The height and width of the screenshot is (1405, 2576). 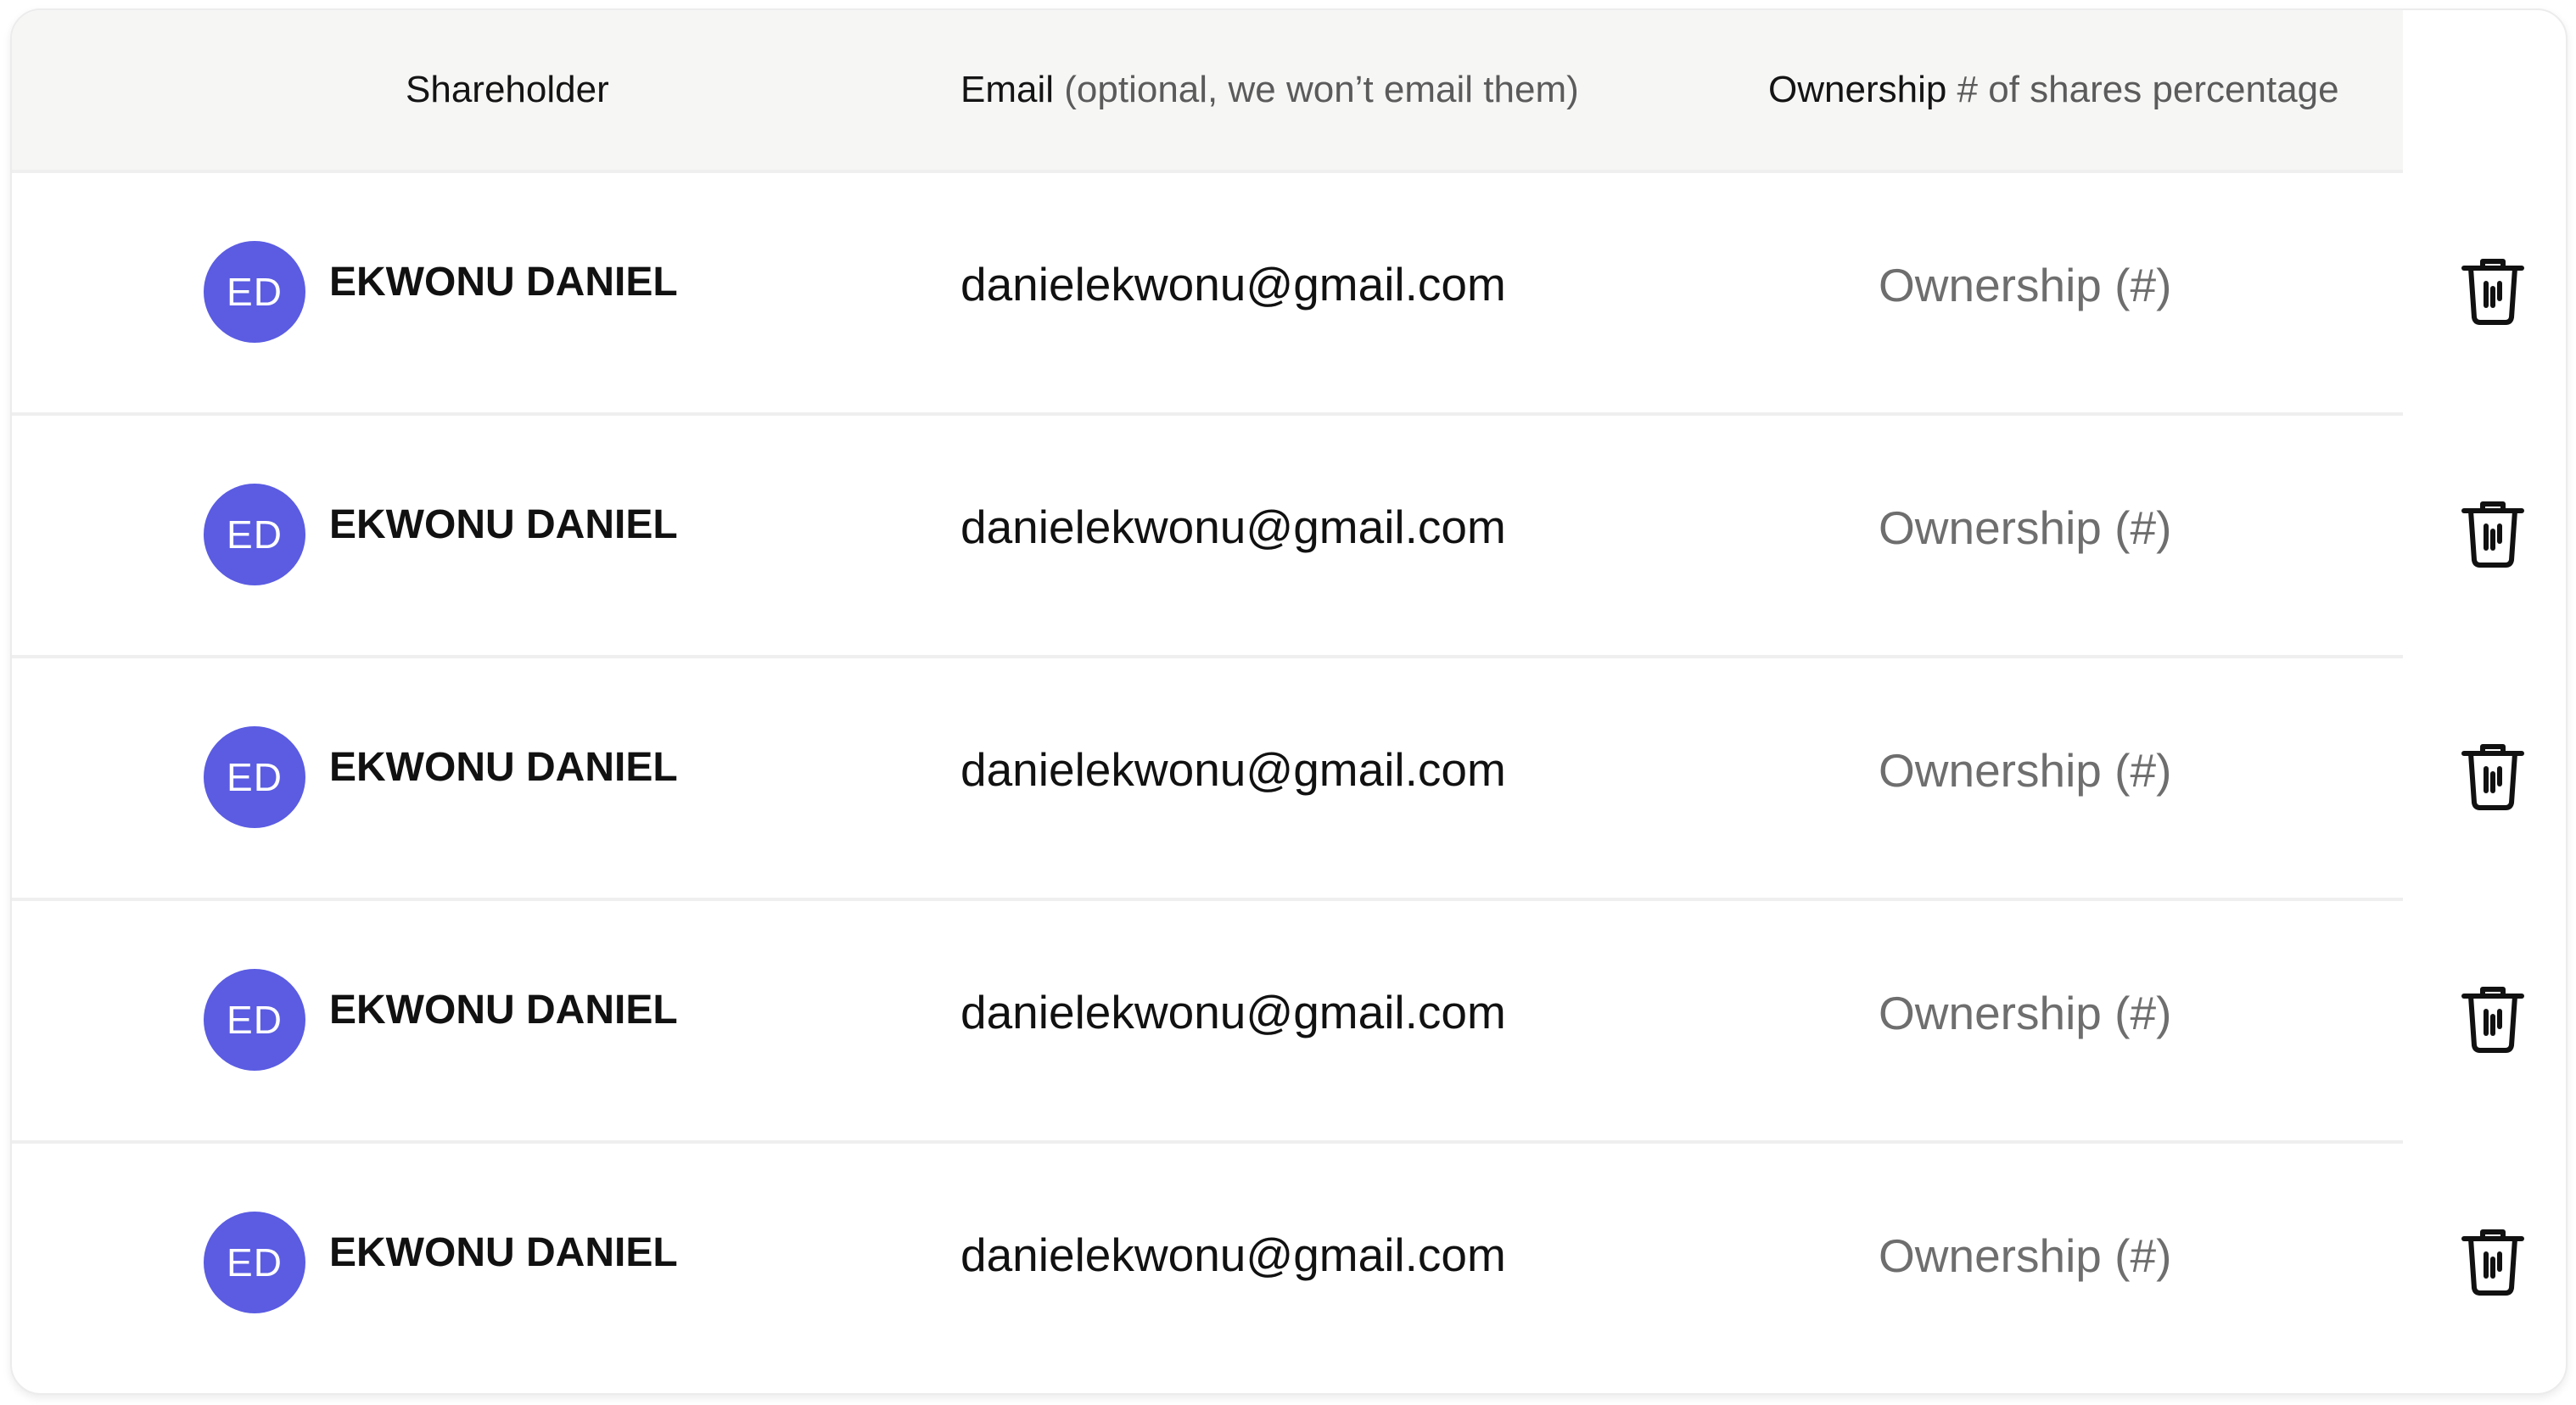 I want to click on header-shareholder-label: Shareholder, so click(x=507, y=89).